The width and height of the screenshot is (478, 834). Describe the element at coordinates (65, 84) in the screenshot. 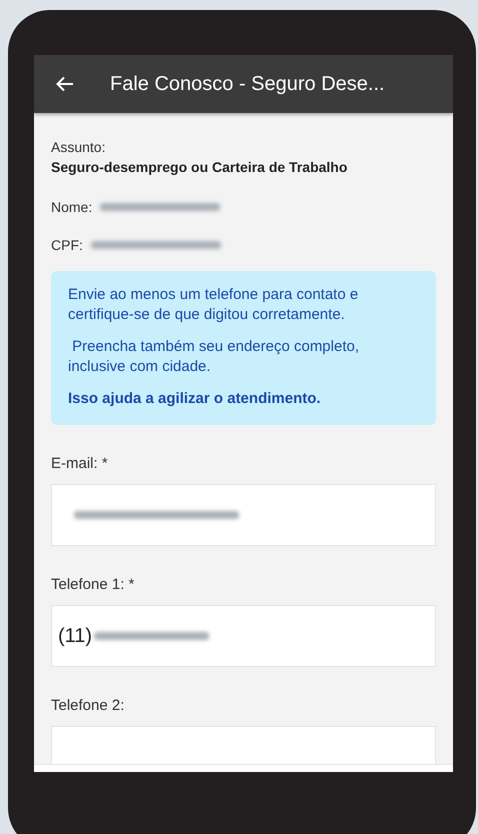

I see `back-arrow-icon` at that location.